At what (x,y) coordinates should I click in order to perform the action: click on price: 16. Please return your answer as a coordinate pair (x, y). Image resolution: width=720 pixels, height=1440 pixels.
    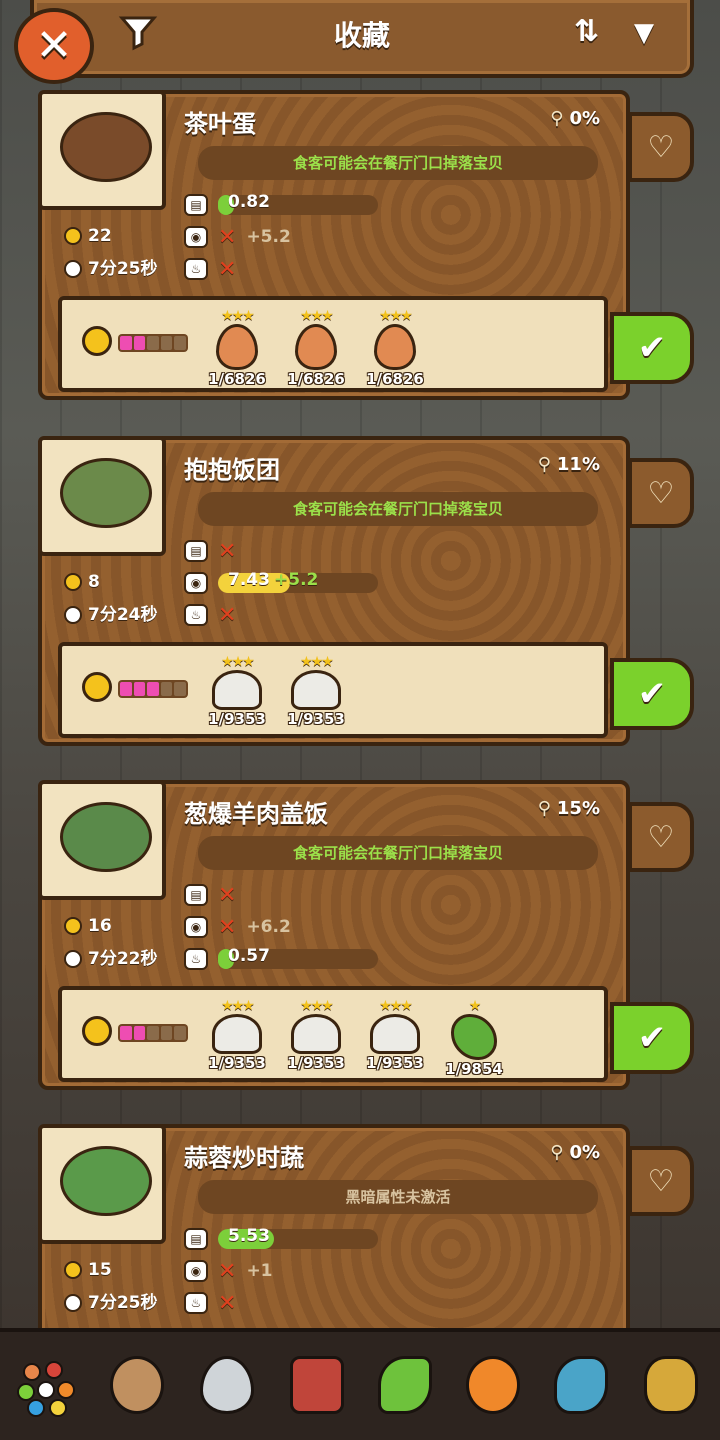
    Looking at the image, I should click on (88, 926).